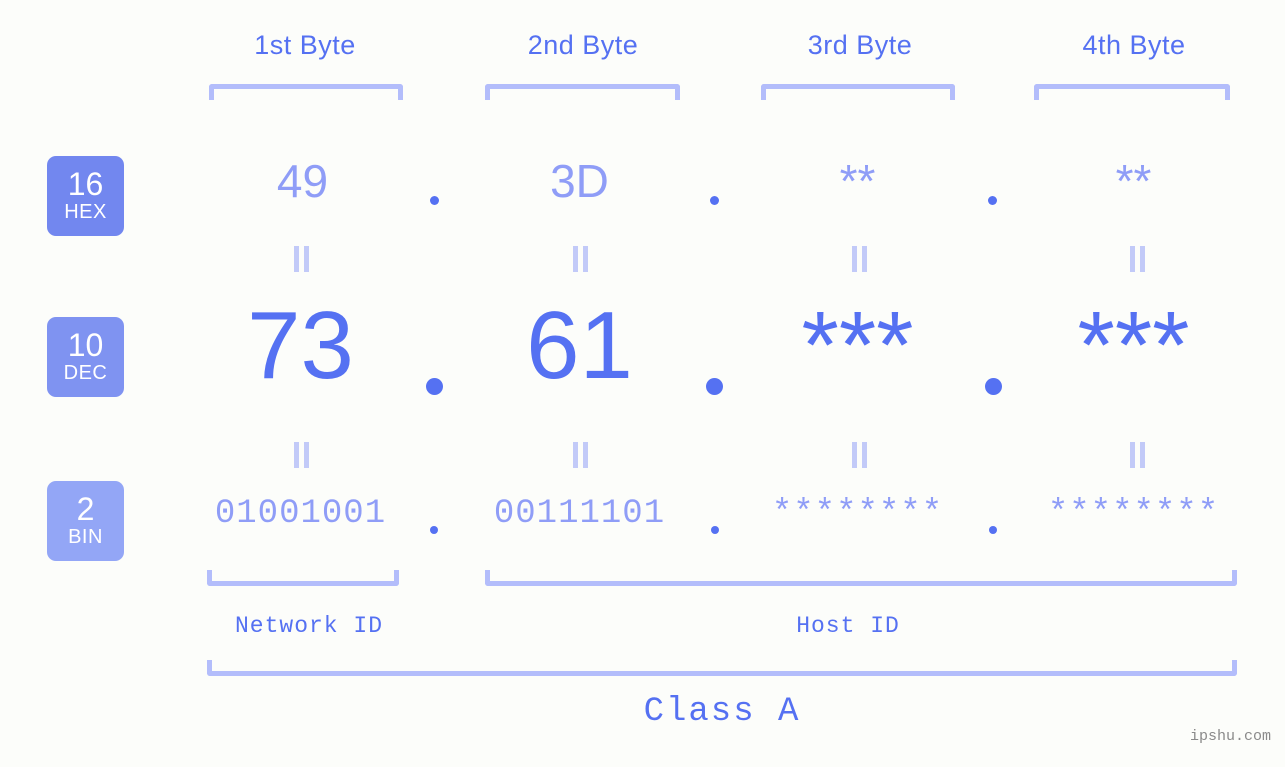 Image resolution: width=1285 pixels, height=767 pixels. I want to click on base-badge-hex: 16 HEX, so click(85, 196).